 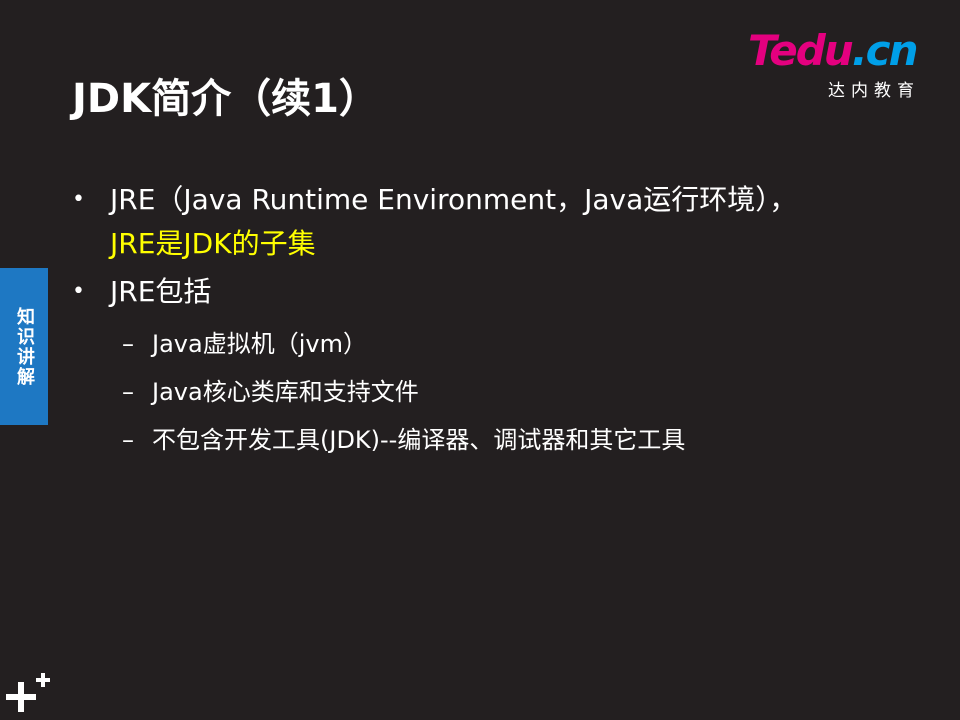 What do you see at coordinates (454, 199) in the screenshot?
I see `bullet-text: JRE（Java Runtime Environment，Java运行环境），` at bounding box center [454, 199].